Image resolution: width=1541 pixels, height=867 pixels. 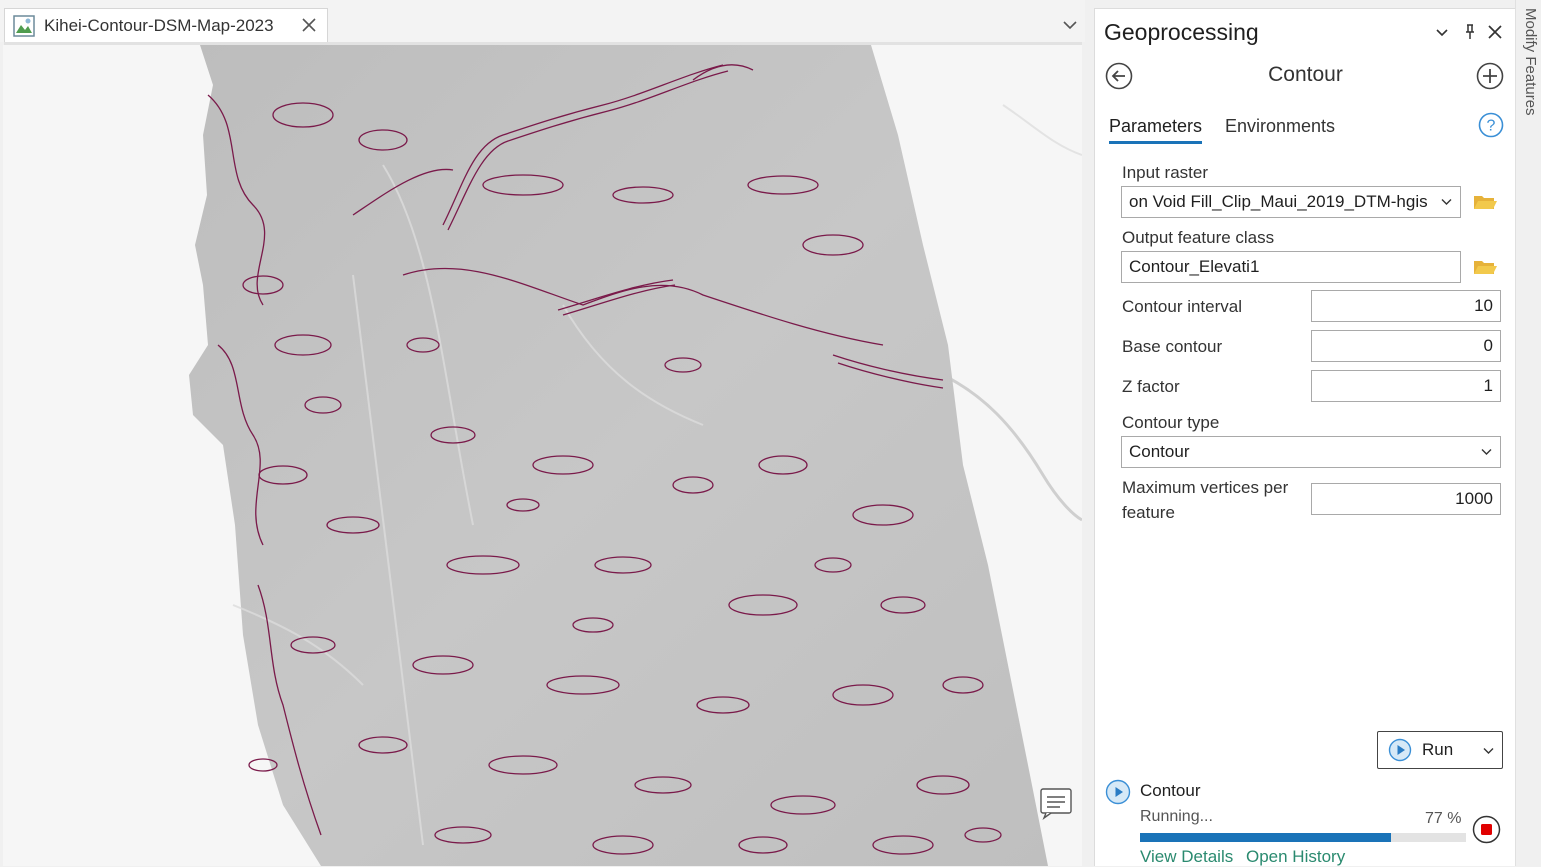 I want to click on progress-bar, so click(x=1303, y=837).